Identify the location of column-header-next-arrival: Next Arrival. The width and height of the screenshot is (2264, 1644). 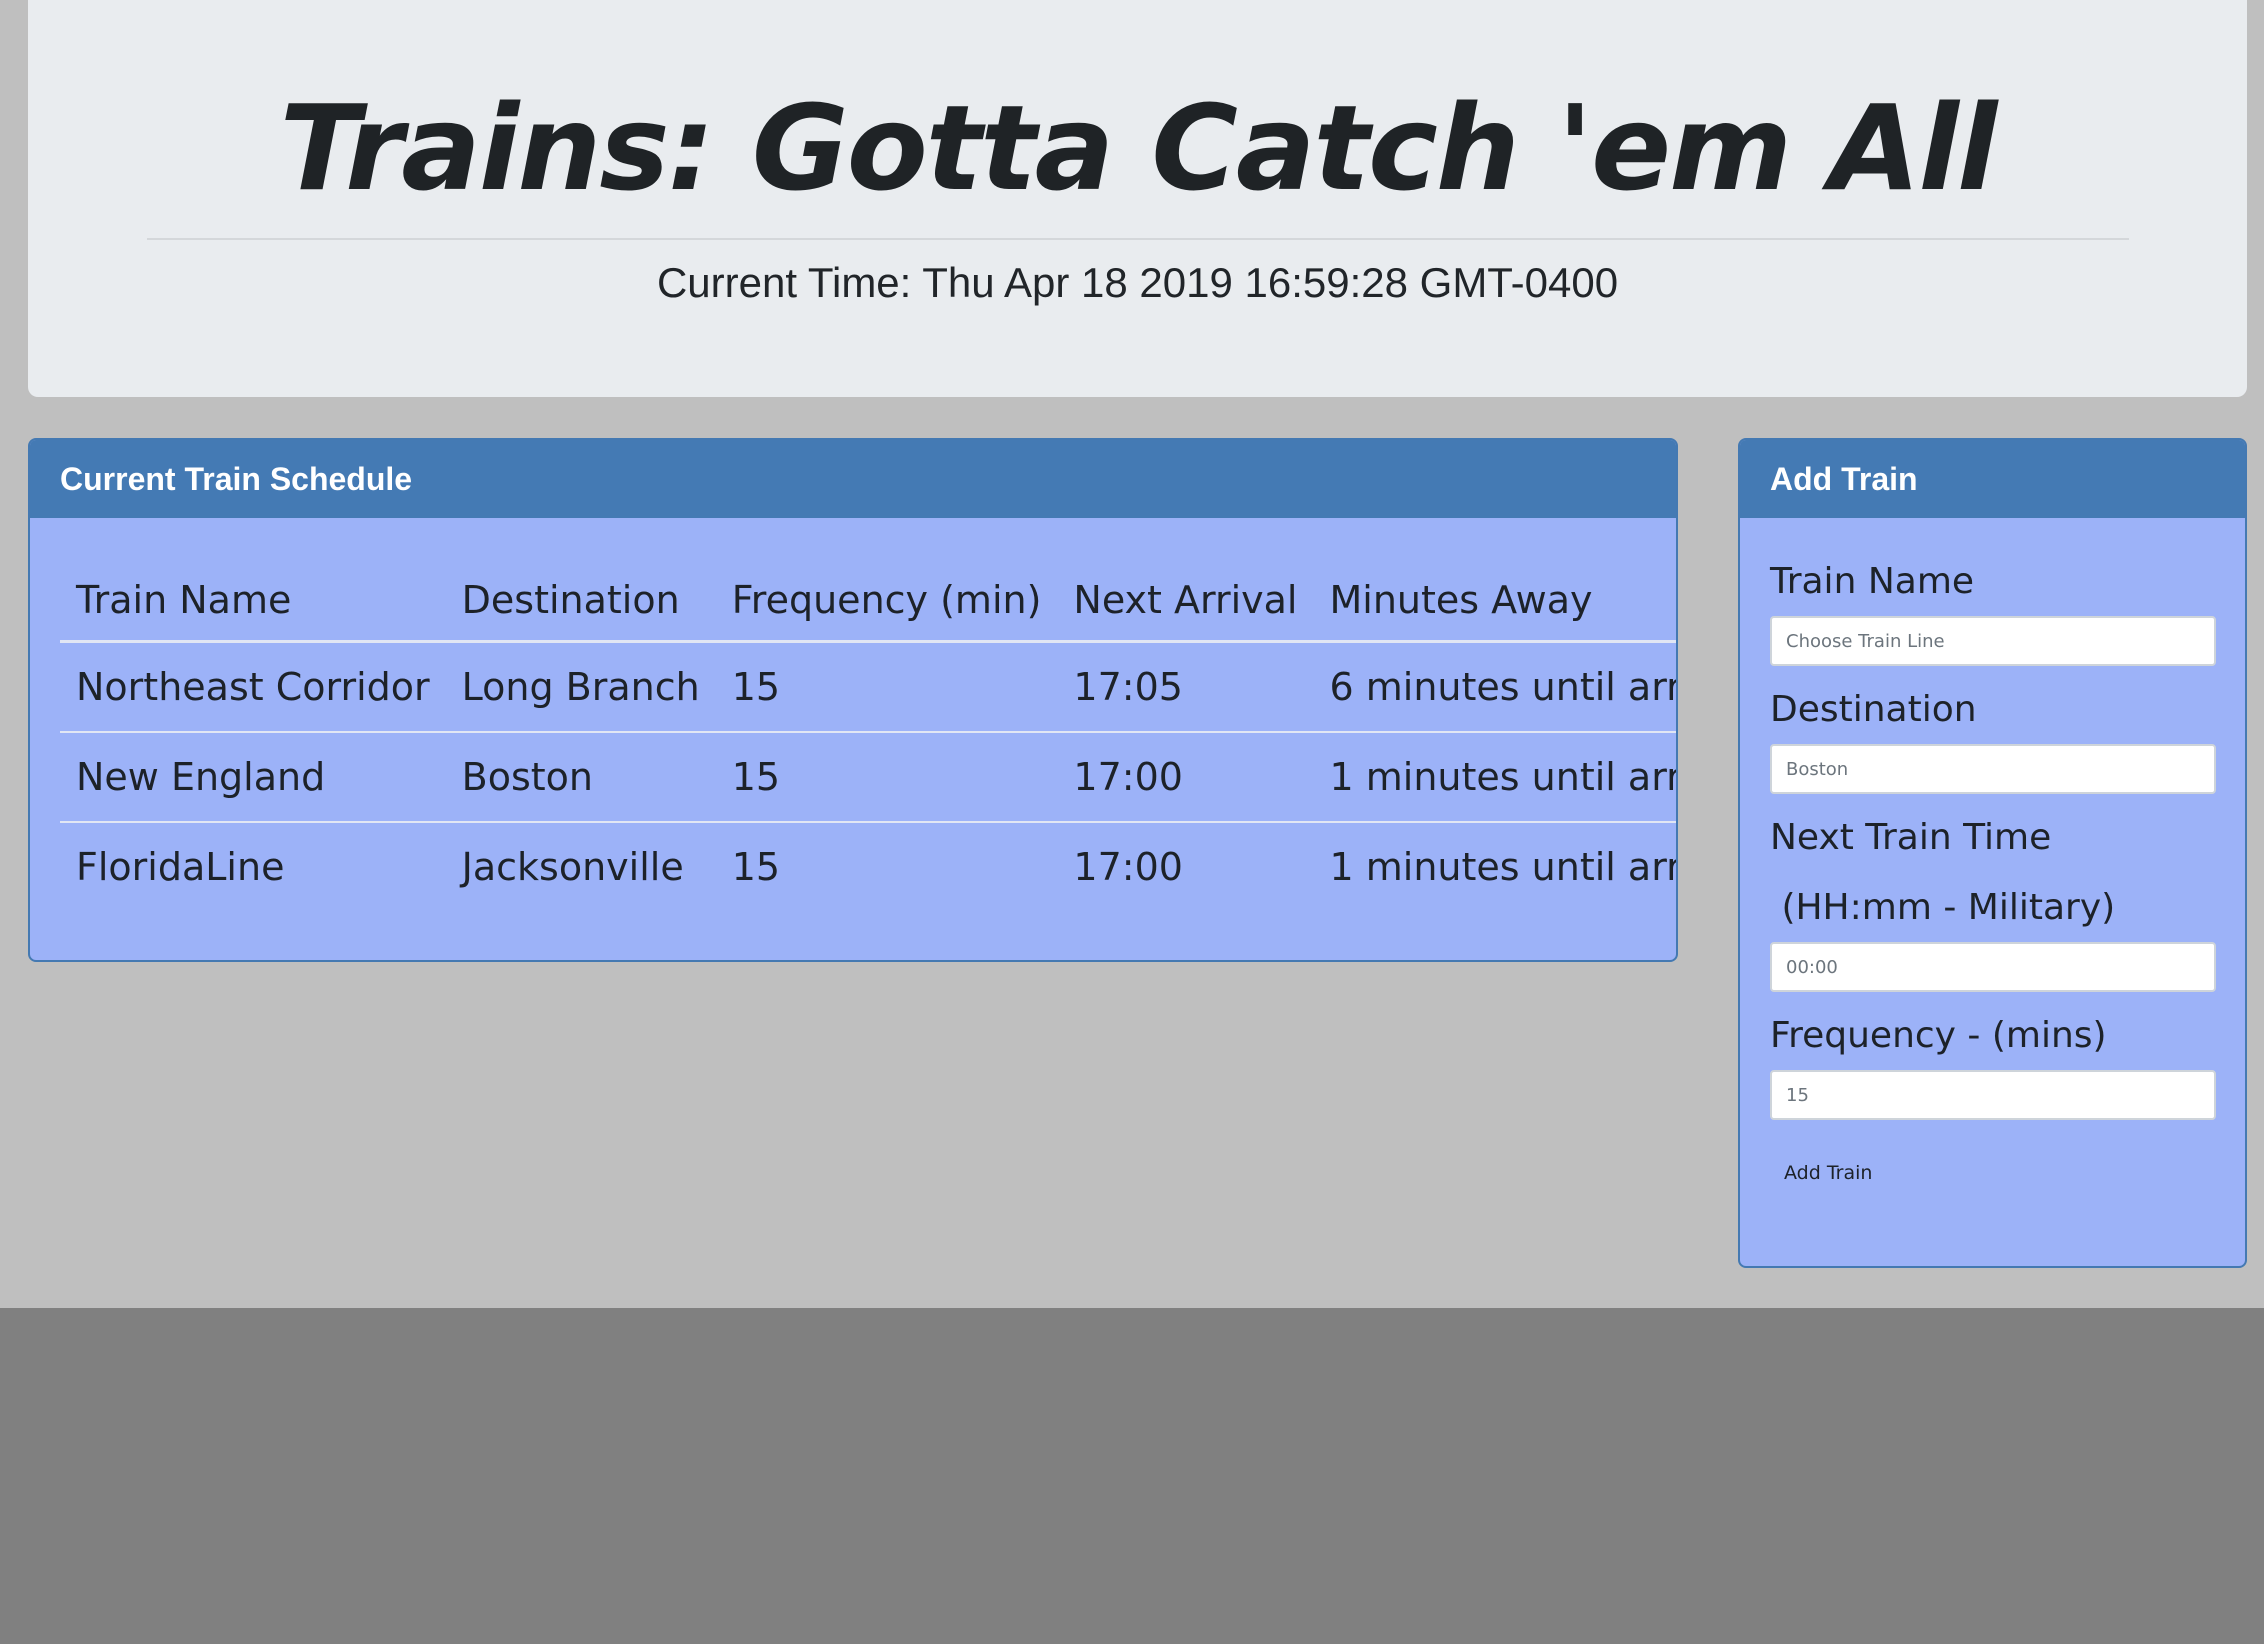
(1185, 601).